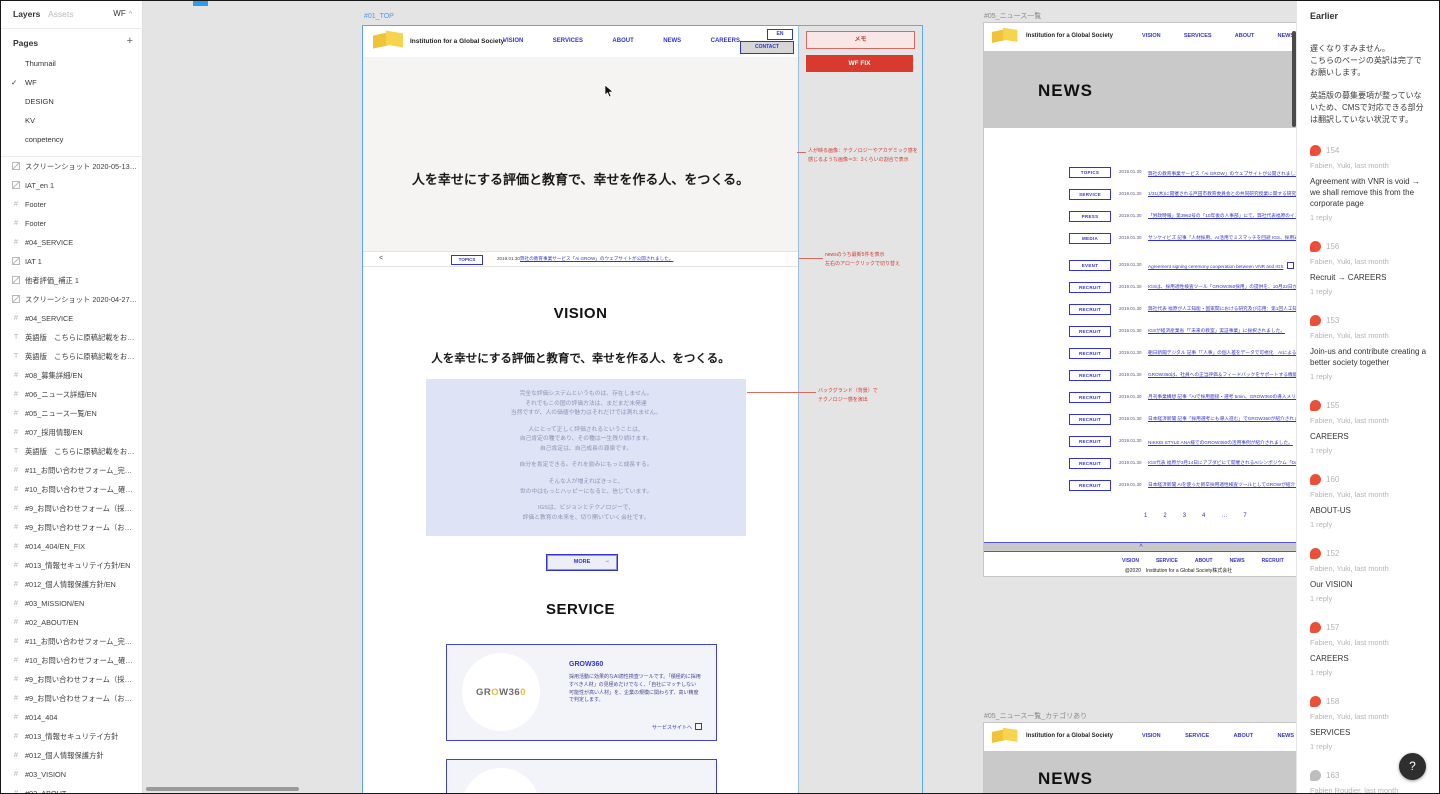  I want to click on news-link: 日本経済新聞 記事「採用選考にも導入進む」でGROW360が紹介されました, so click(1223, 419).